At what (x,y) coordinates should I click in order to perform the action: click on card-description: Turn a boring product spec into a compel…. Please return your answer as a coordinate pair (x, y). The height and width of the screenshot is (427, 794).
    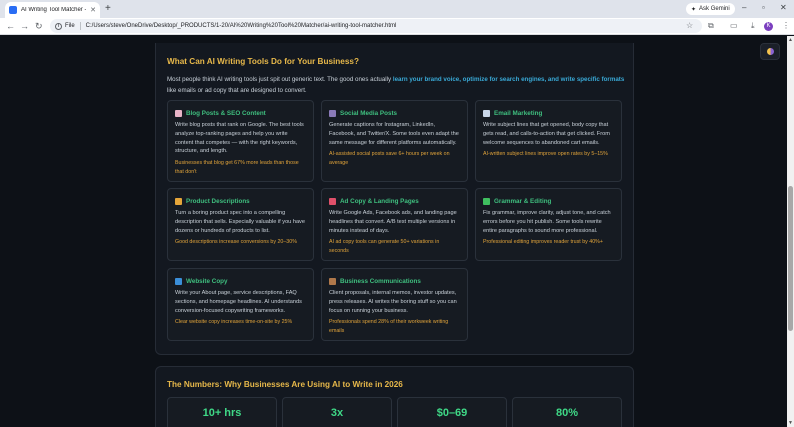
    Looking at the image, I should click on (240, 222).